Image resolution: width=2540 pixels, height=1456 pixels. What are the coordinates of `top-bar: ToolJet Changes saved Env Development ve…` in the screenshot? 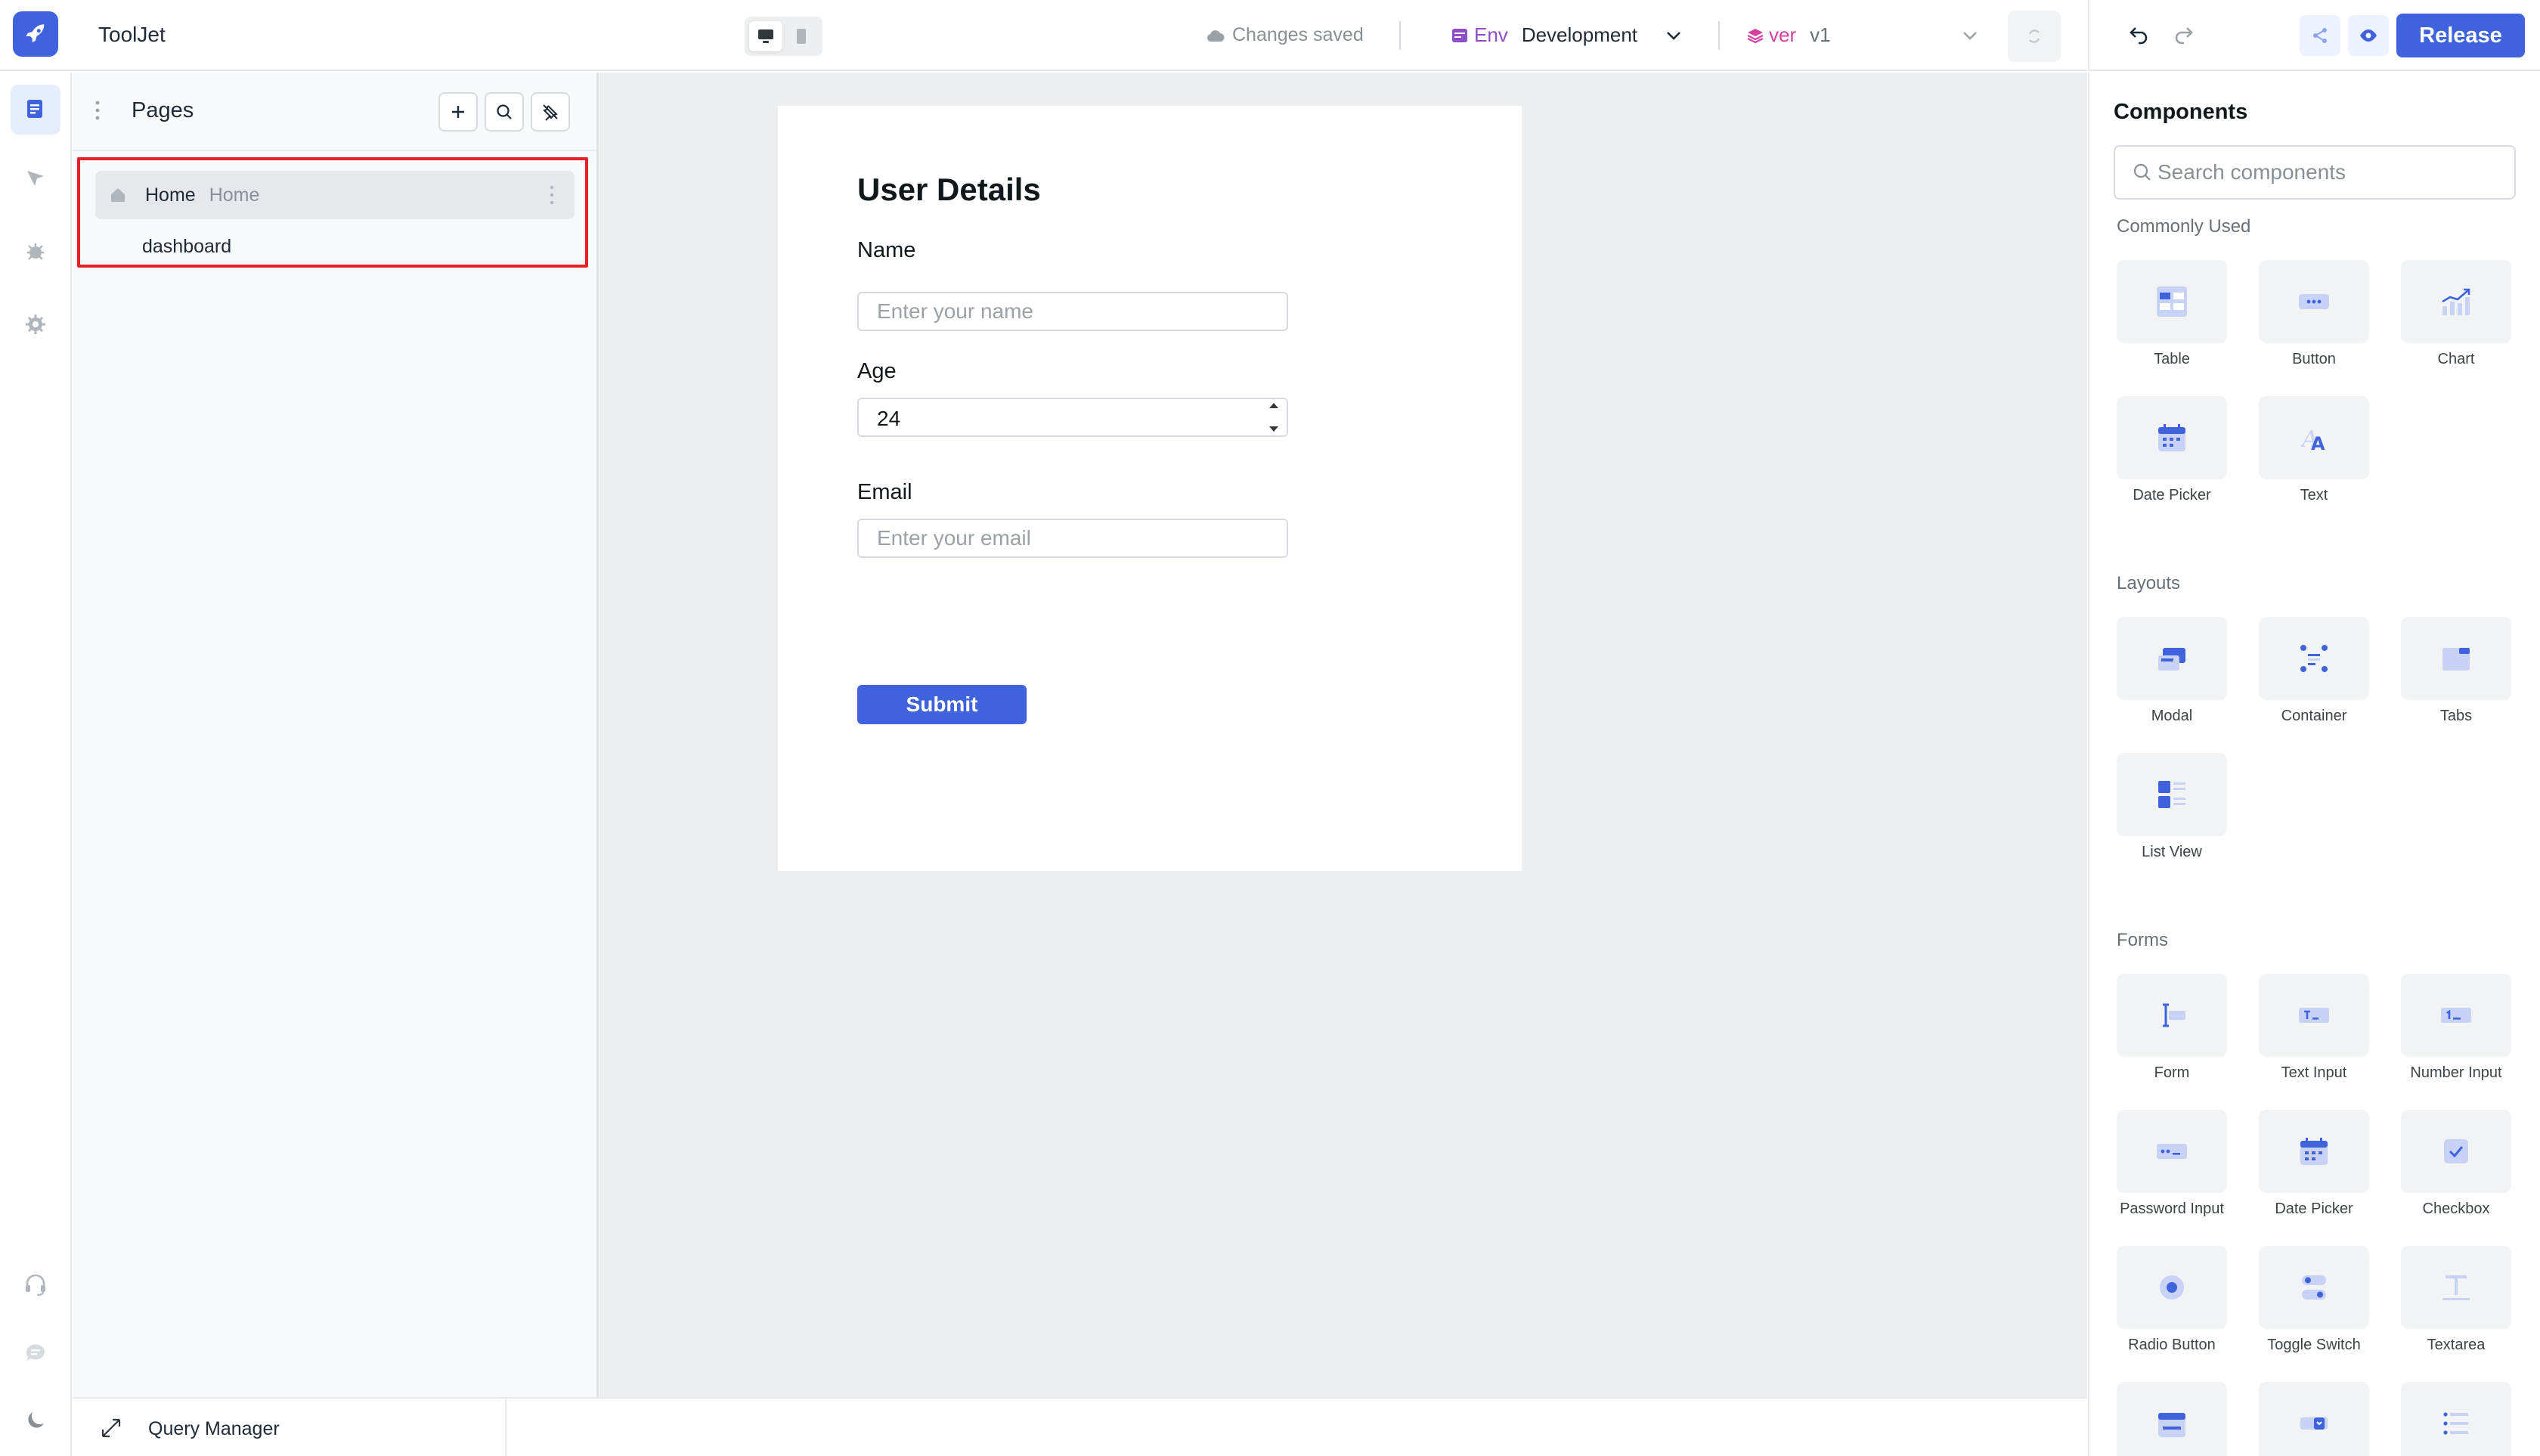 It's located at (1043, 35).